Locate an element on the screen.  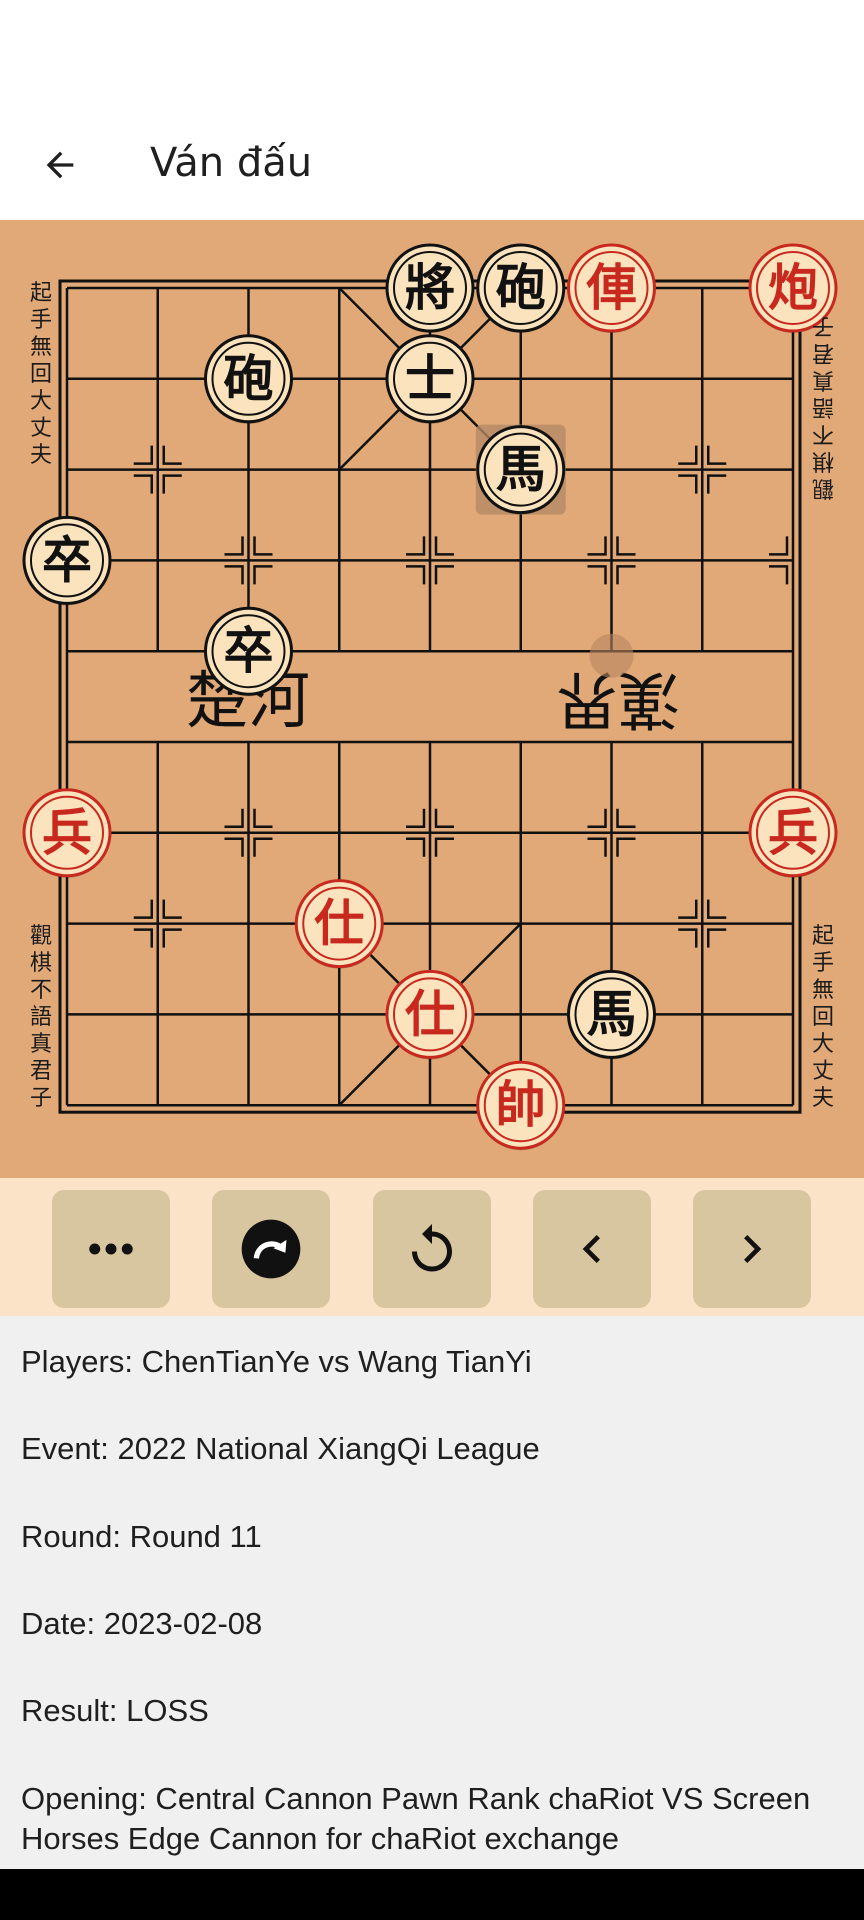
rotate-icon is located at coordinates (432, 1248).